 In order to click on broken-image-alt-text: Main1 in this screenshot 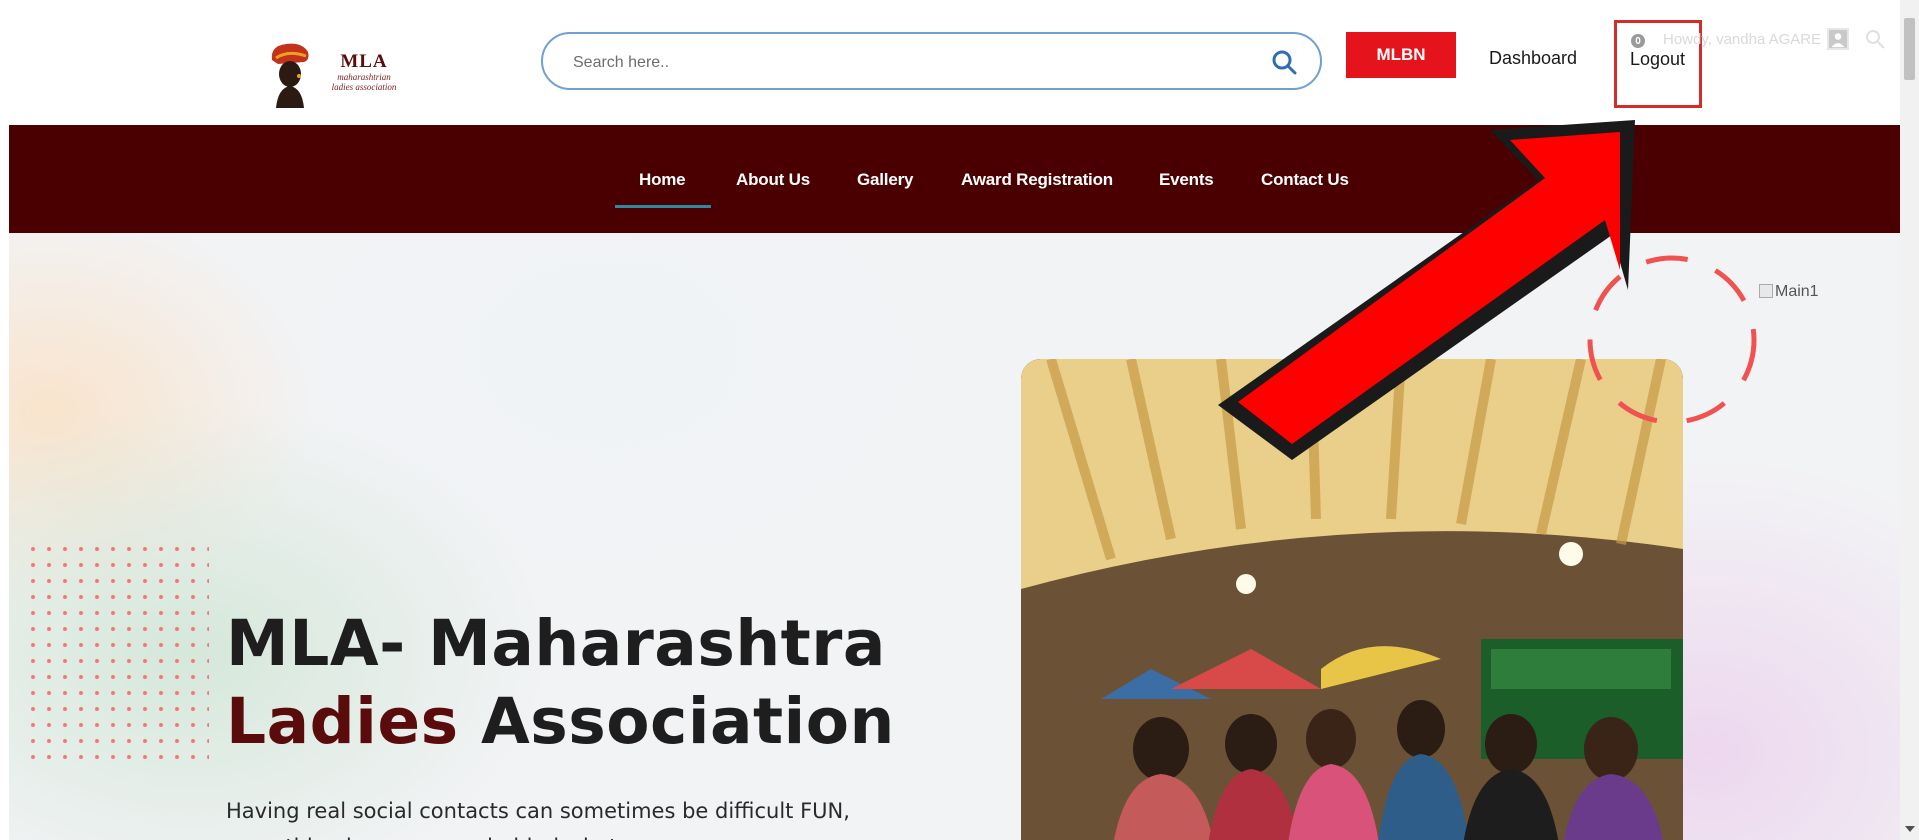, I will do `click(1797, 291)`.